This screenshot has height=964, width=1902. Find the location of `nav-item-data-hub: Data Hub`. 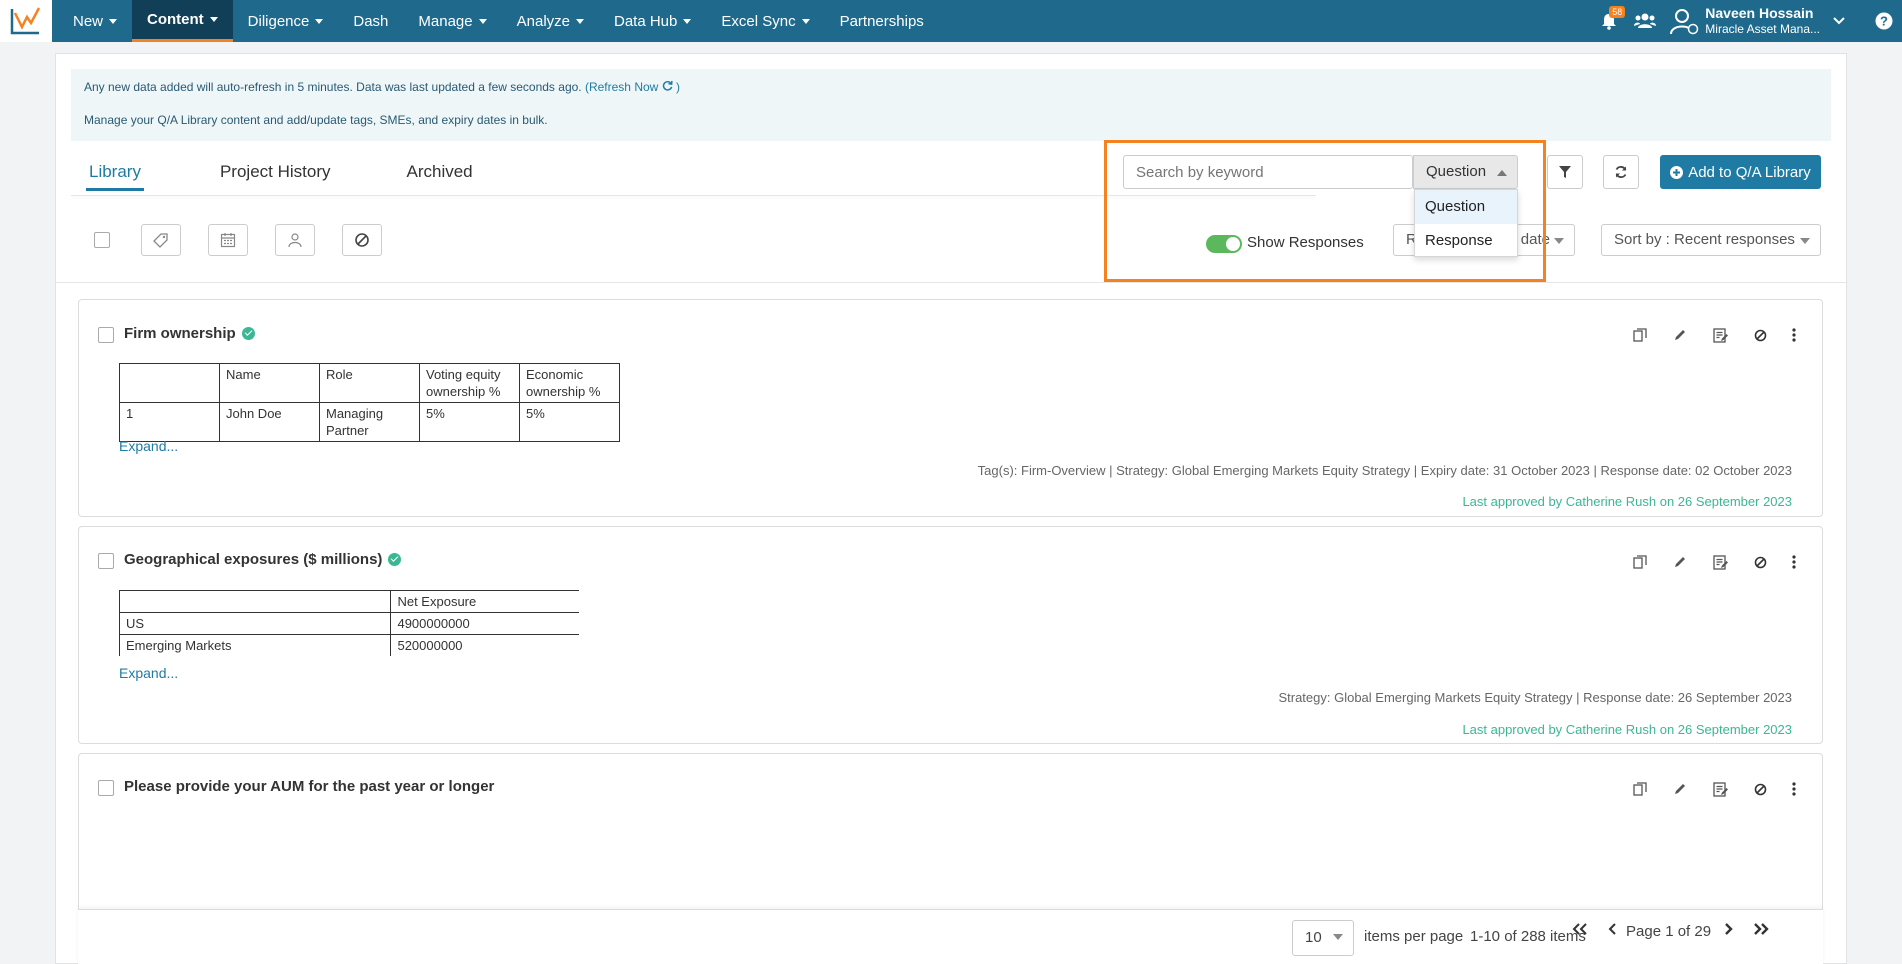

nav-item-data-hub: Data Hub is located at coordinates (652, 21).